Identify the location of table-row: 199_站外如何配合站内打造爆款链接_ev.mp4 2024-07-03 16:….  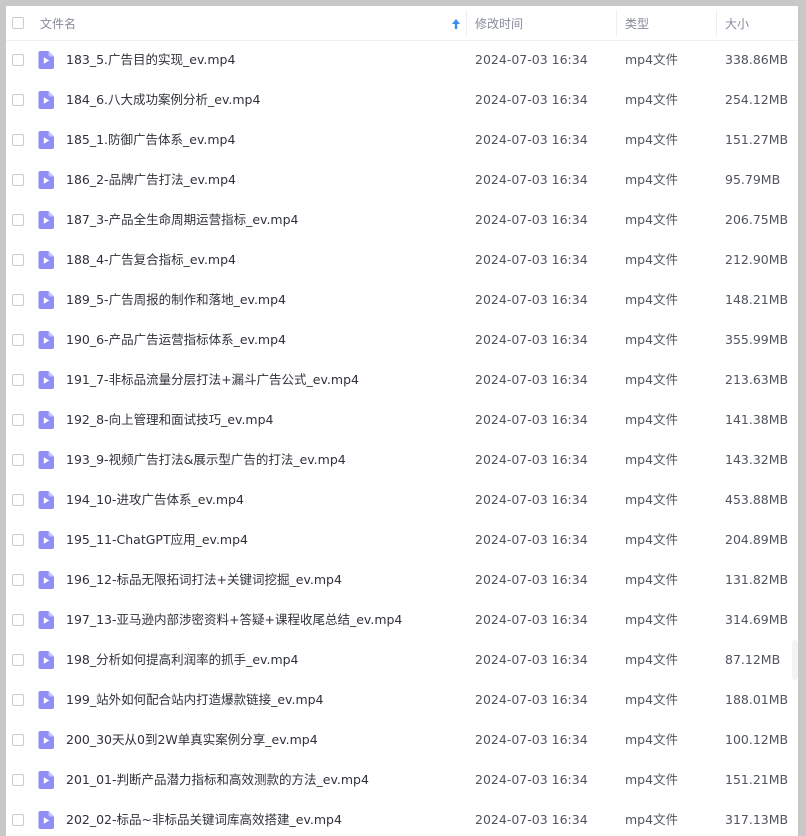
(402, 700).